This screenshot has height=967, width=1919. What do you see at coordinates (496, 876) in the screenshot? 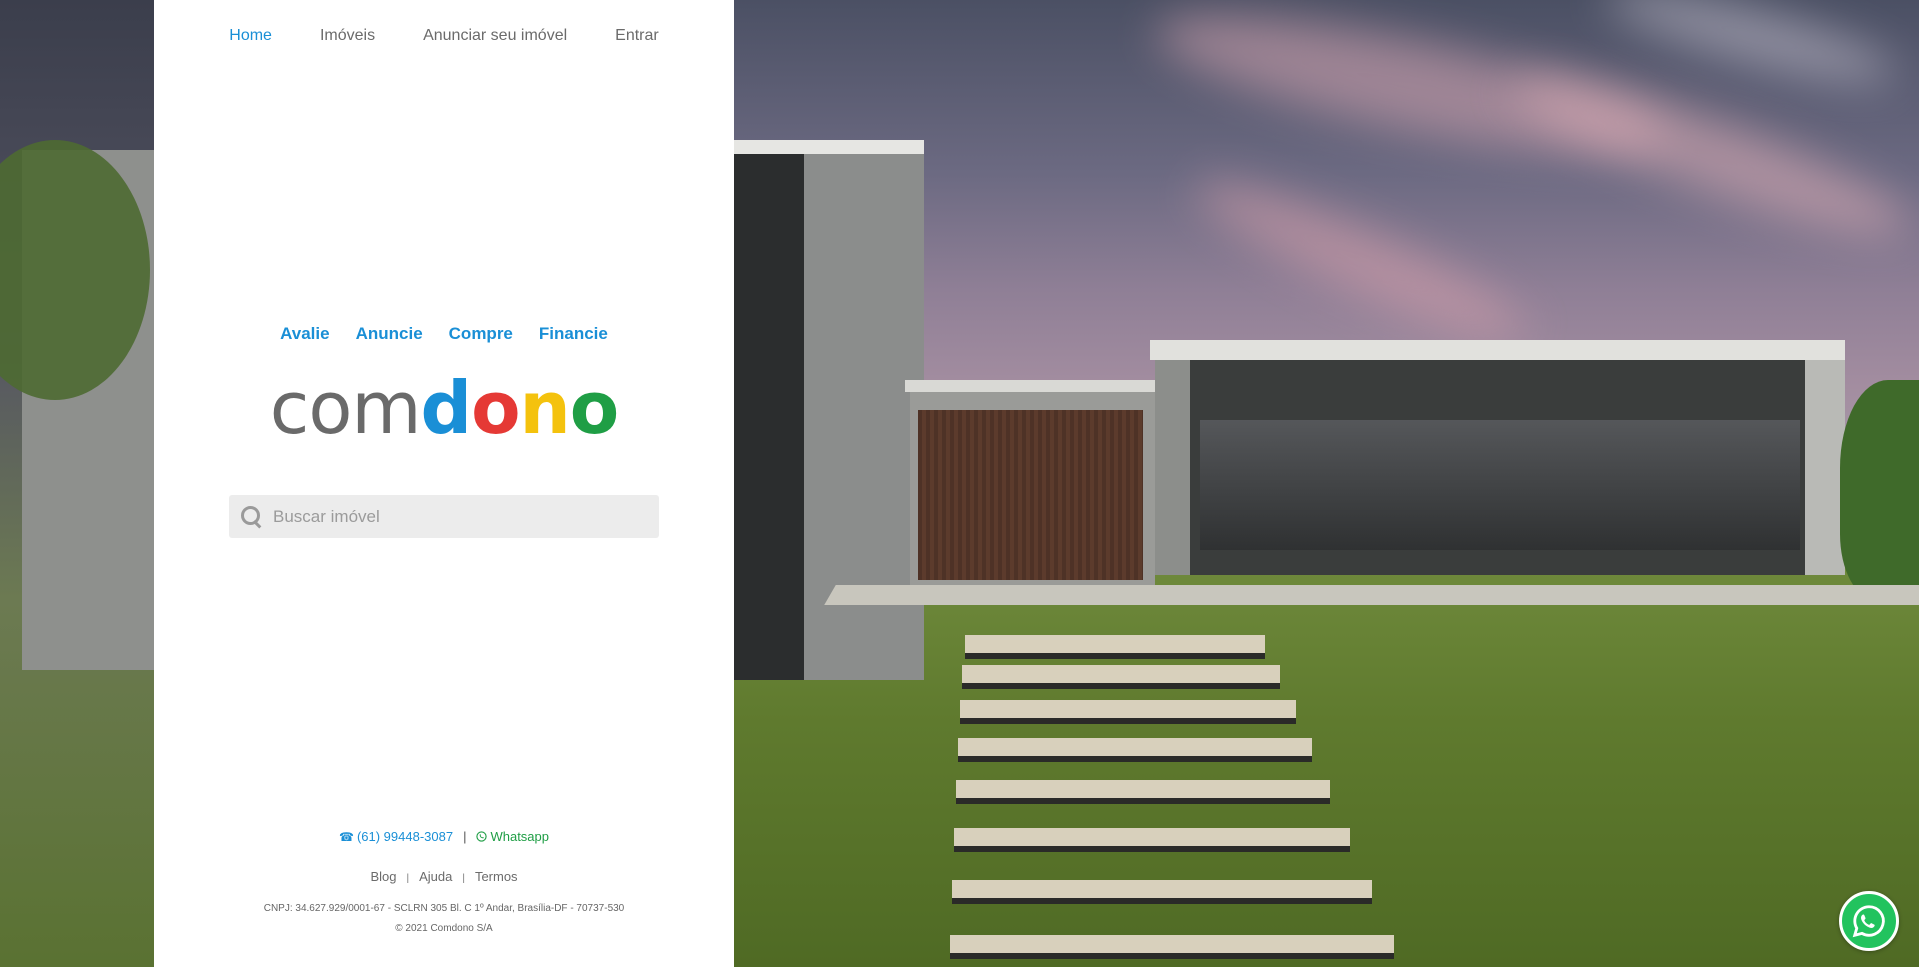
I see `footer-termos: Termos` at bounding box center [496, 876].